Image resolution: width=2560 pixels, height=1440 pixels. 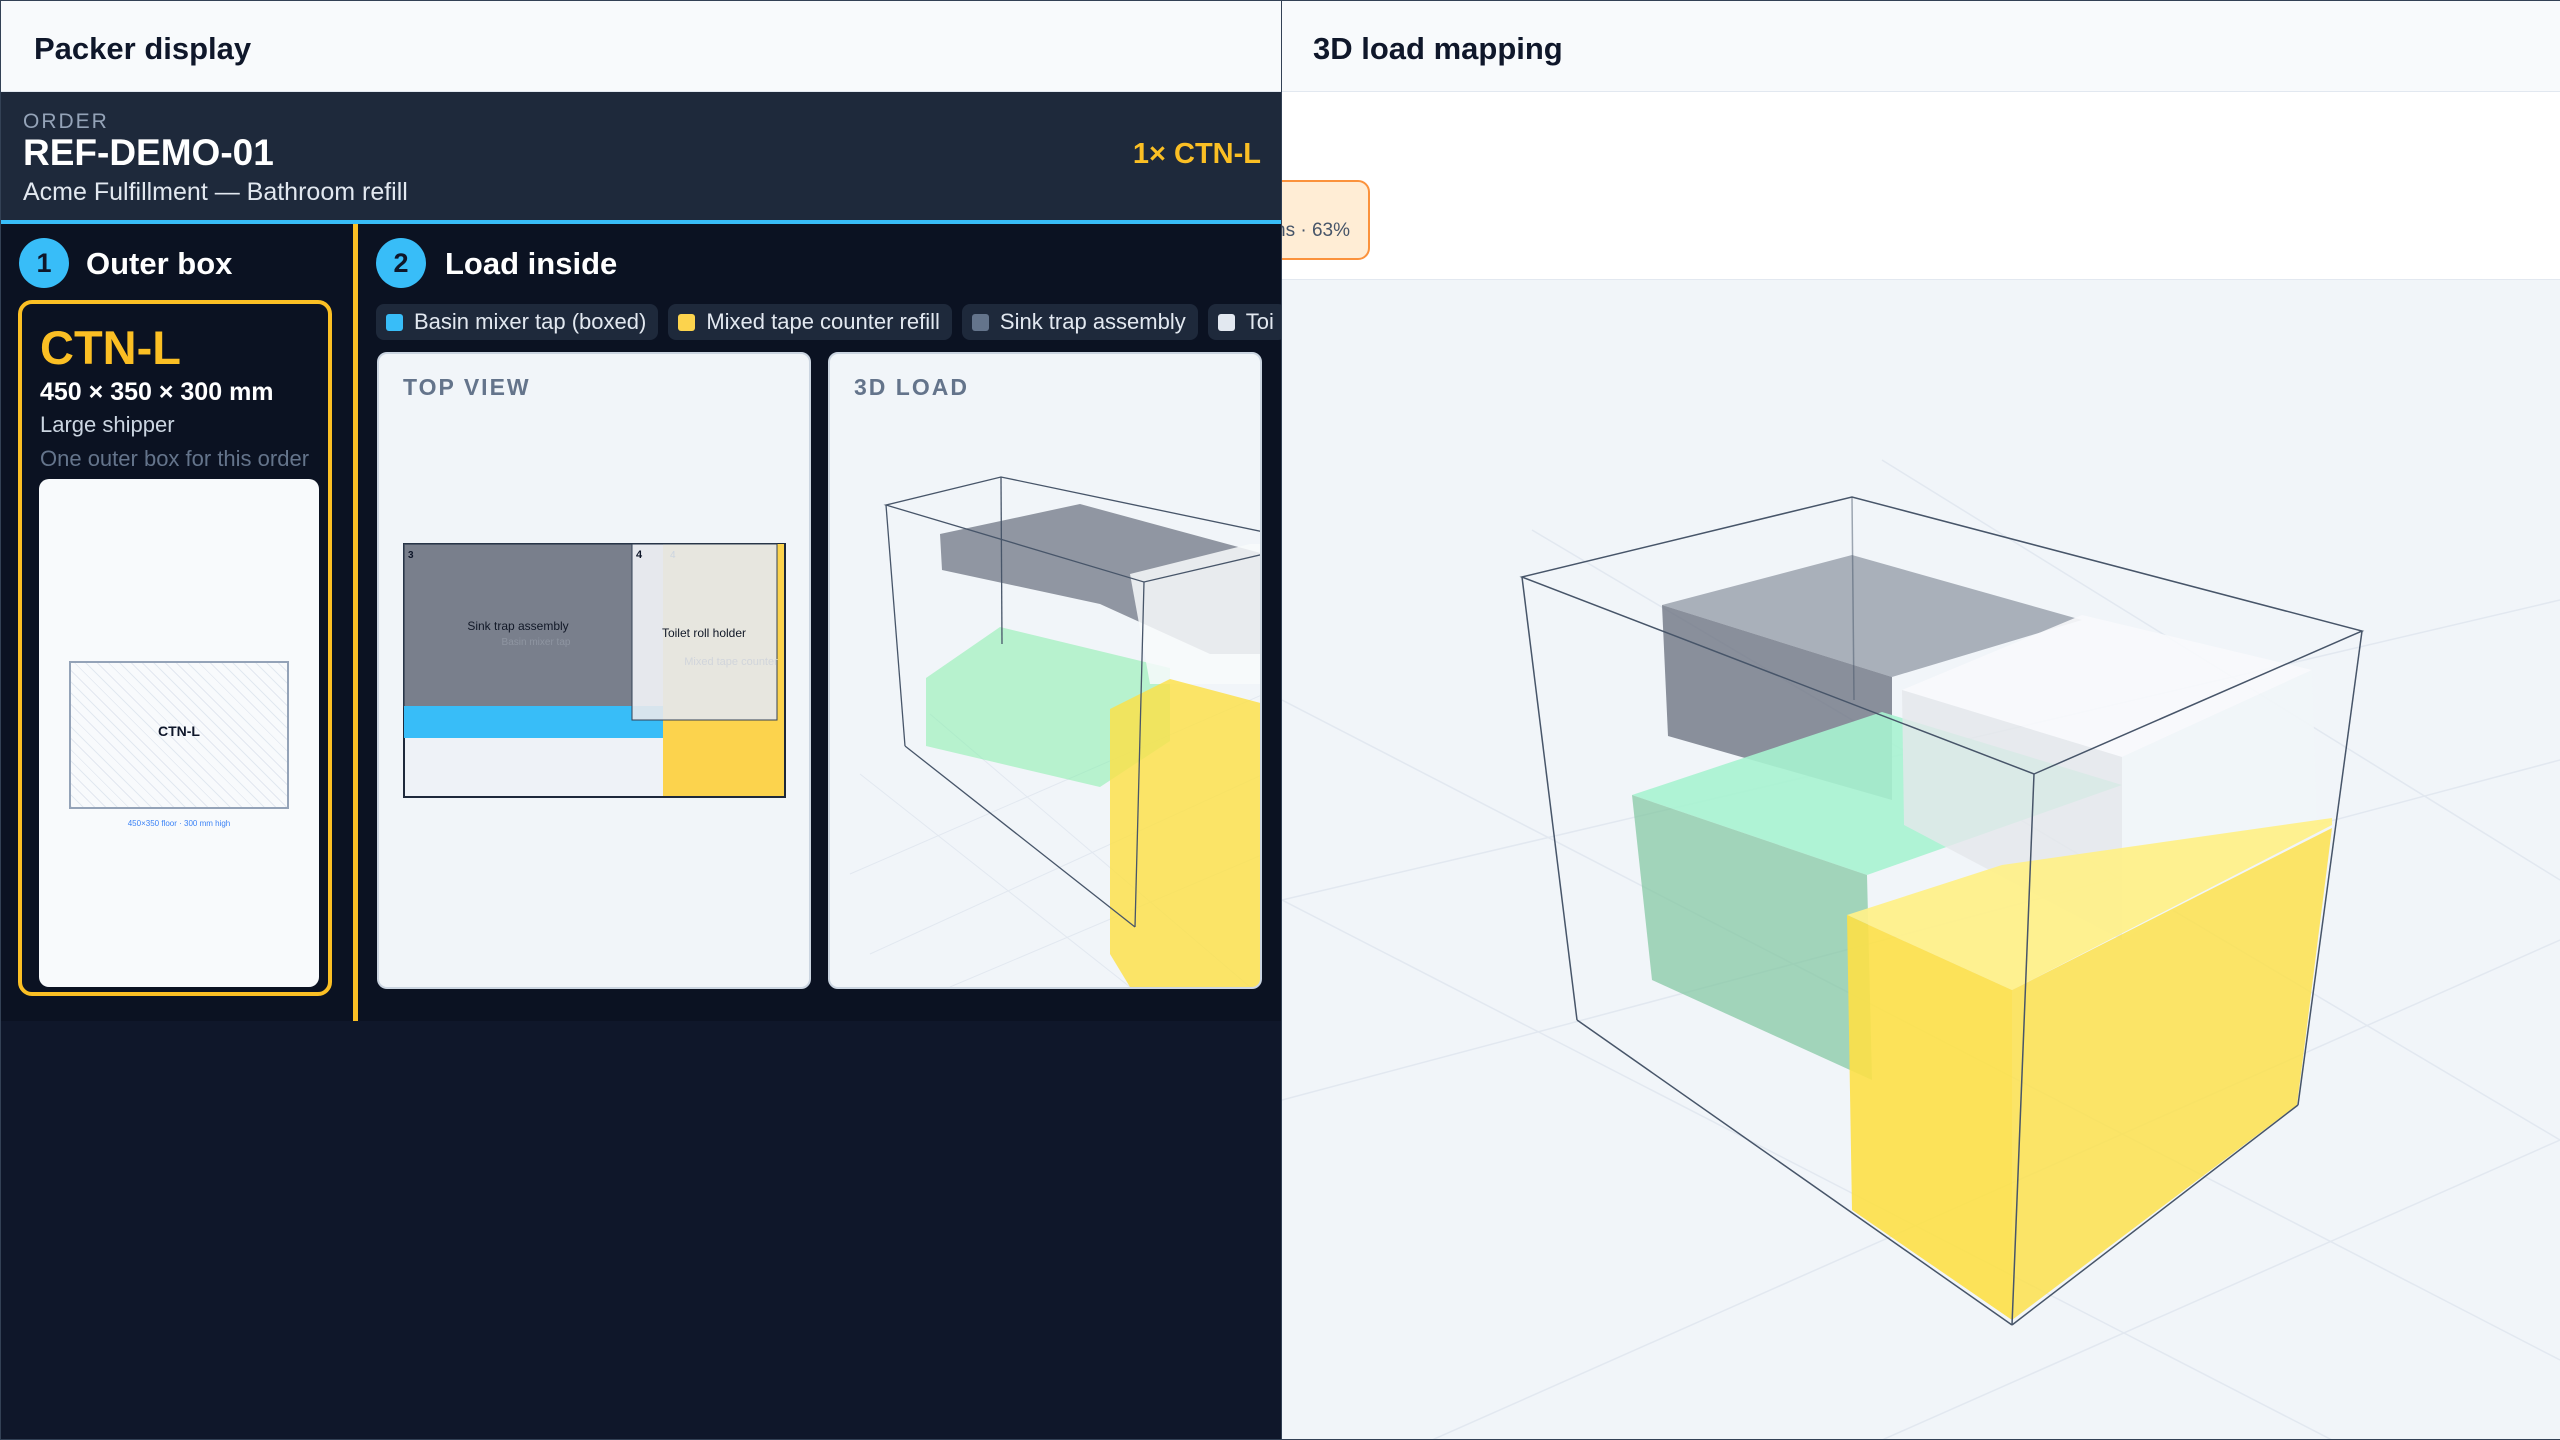 What do you see at coordinates (534, 722) in the screenshot?
I see `item-basin-mixer` at bounding box center [534, 722].